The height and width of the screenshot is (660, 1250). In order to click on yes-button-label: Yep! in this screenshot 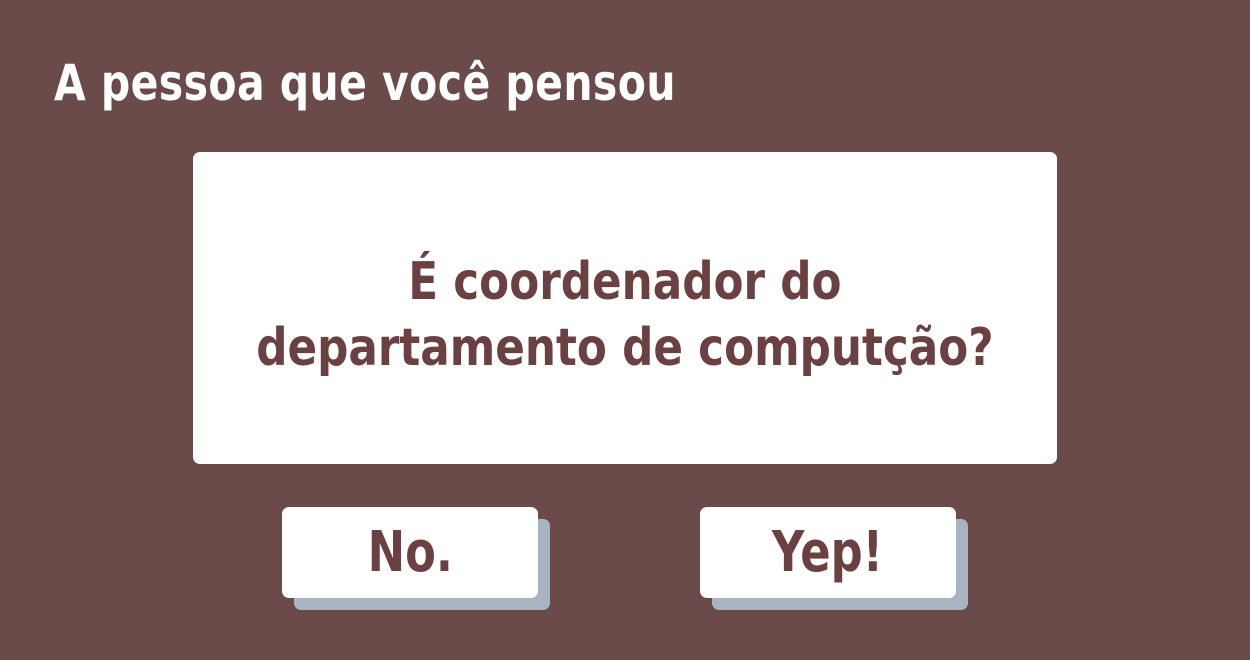, I will do `click(828, 552)`.